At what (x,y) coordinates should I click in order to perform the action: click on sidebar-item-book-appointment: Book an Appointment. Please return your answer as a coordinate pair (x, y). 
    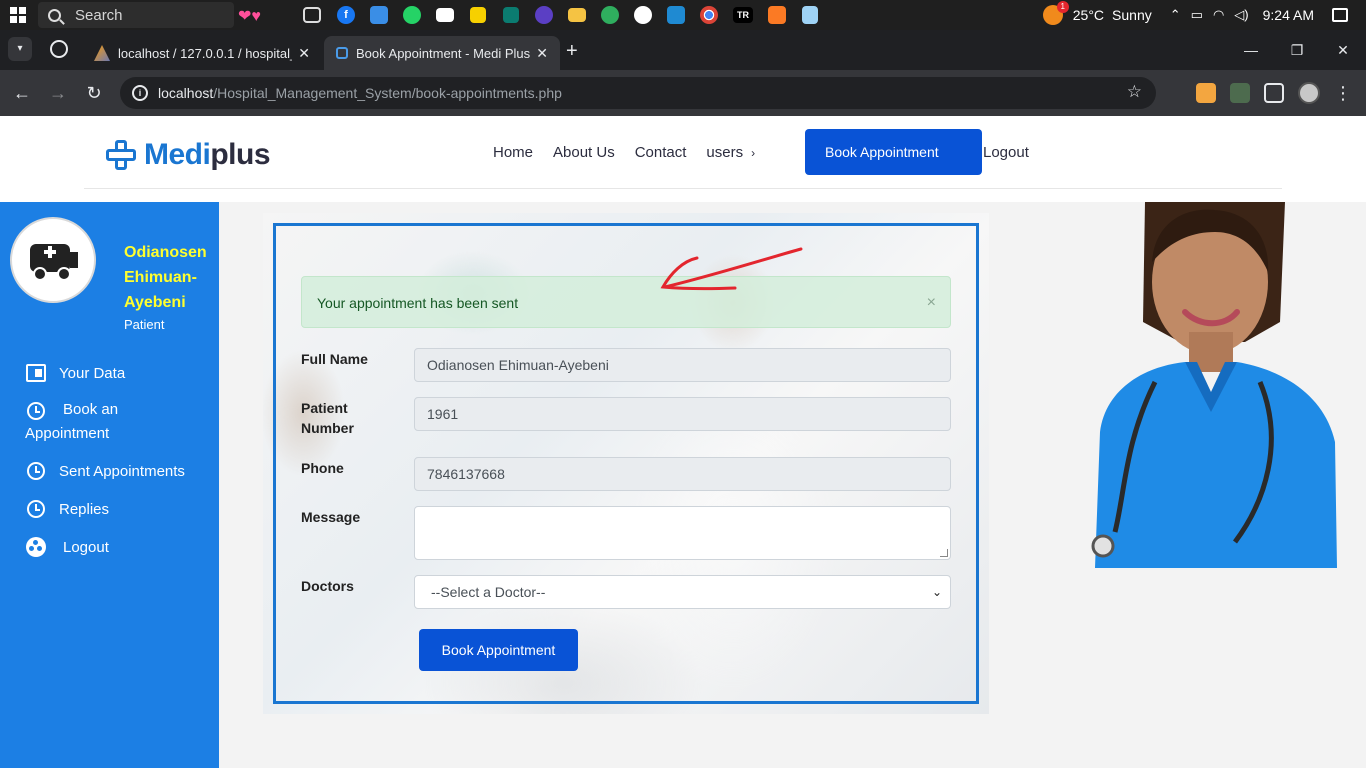
    Looking at the image, I should click on (85, 423).